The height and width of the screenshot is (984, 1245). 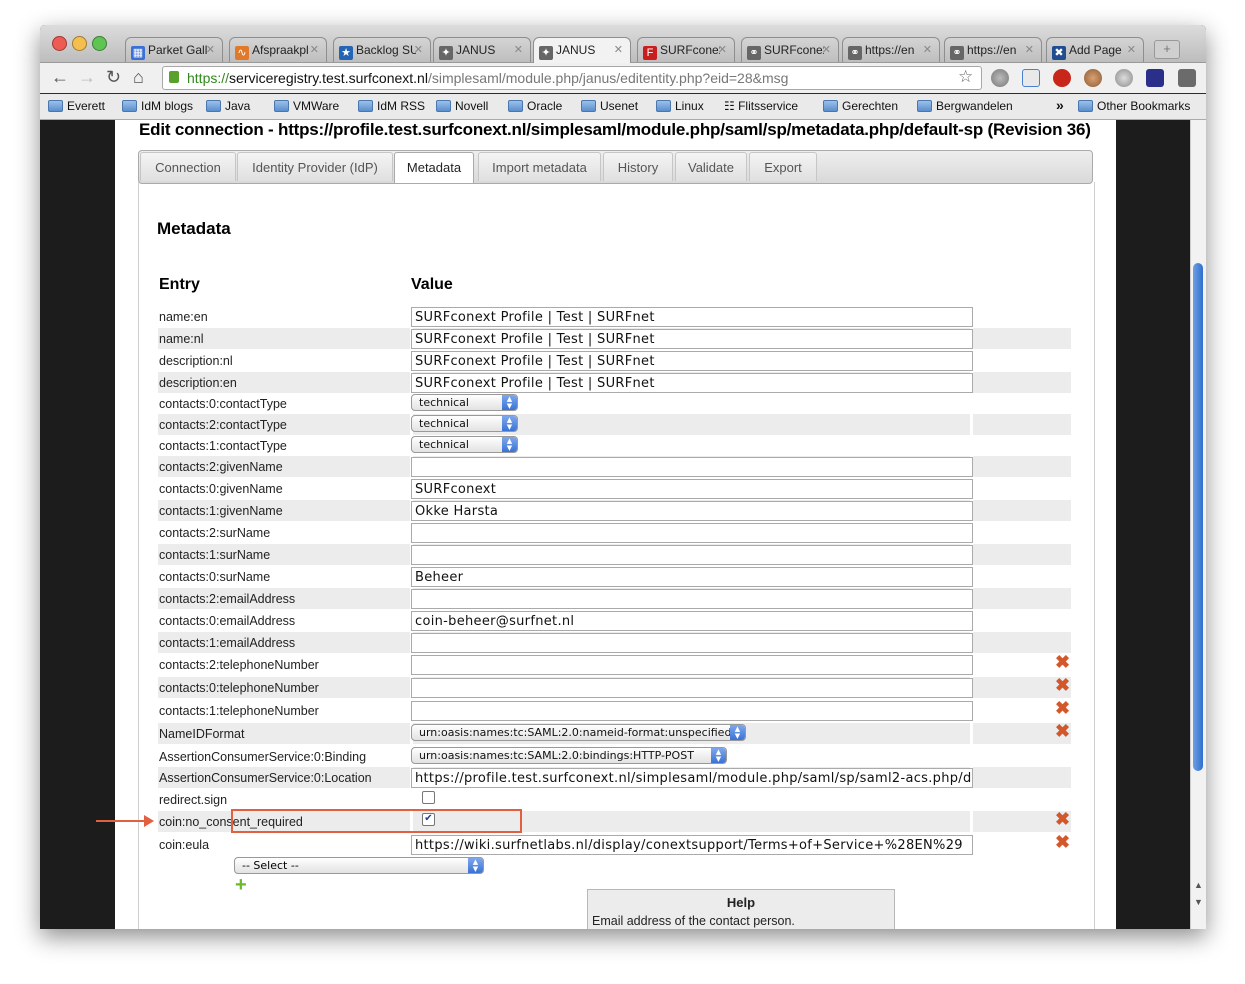 What do you see at coordinates (711, 166) in the screenshot?
I see `tab-validate: Validate` at bounding box center [711, 166].